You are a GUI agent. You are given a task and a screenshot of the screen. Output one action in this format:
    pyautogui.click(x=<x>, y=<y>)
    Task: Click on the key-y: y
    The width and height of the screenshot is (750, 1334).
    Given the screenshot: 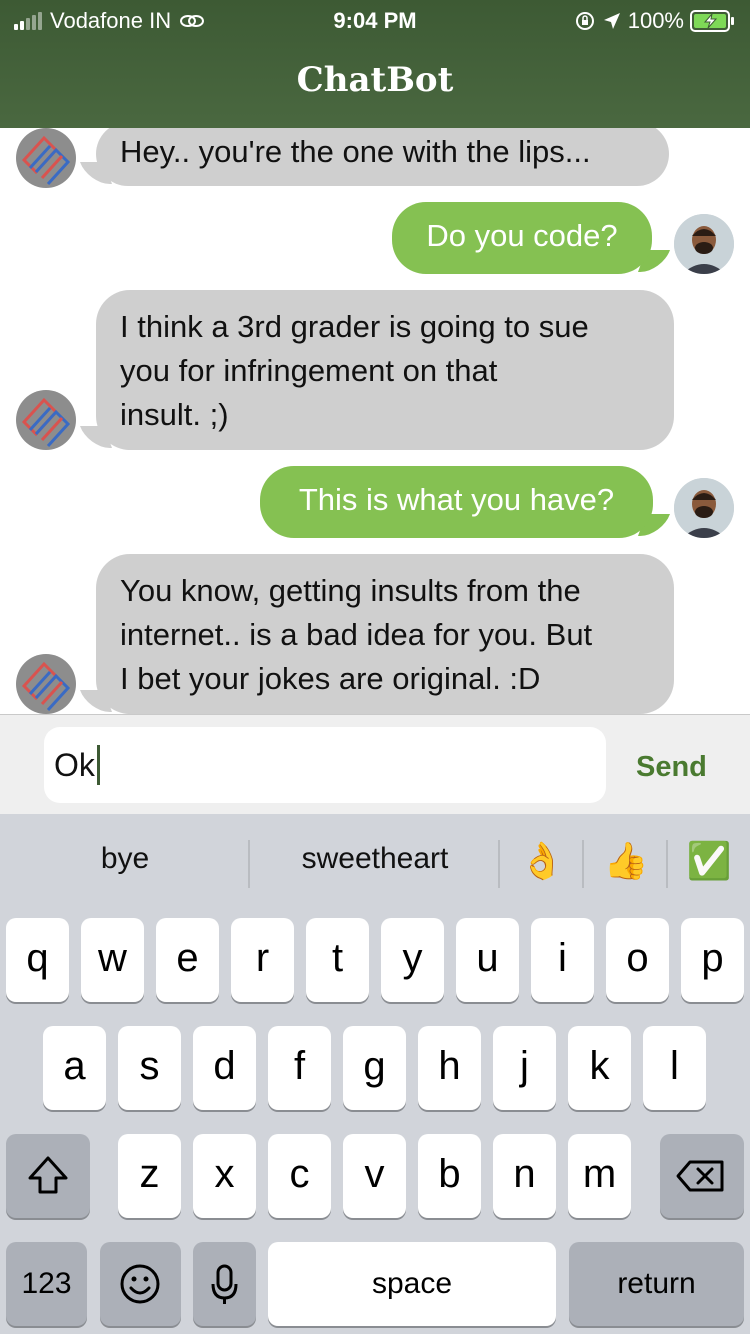 What is the action you would take?
    pyautogui.click(x=412, y=960)
    